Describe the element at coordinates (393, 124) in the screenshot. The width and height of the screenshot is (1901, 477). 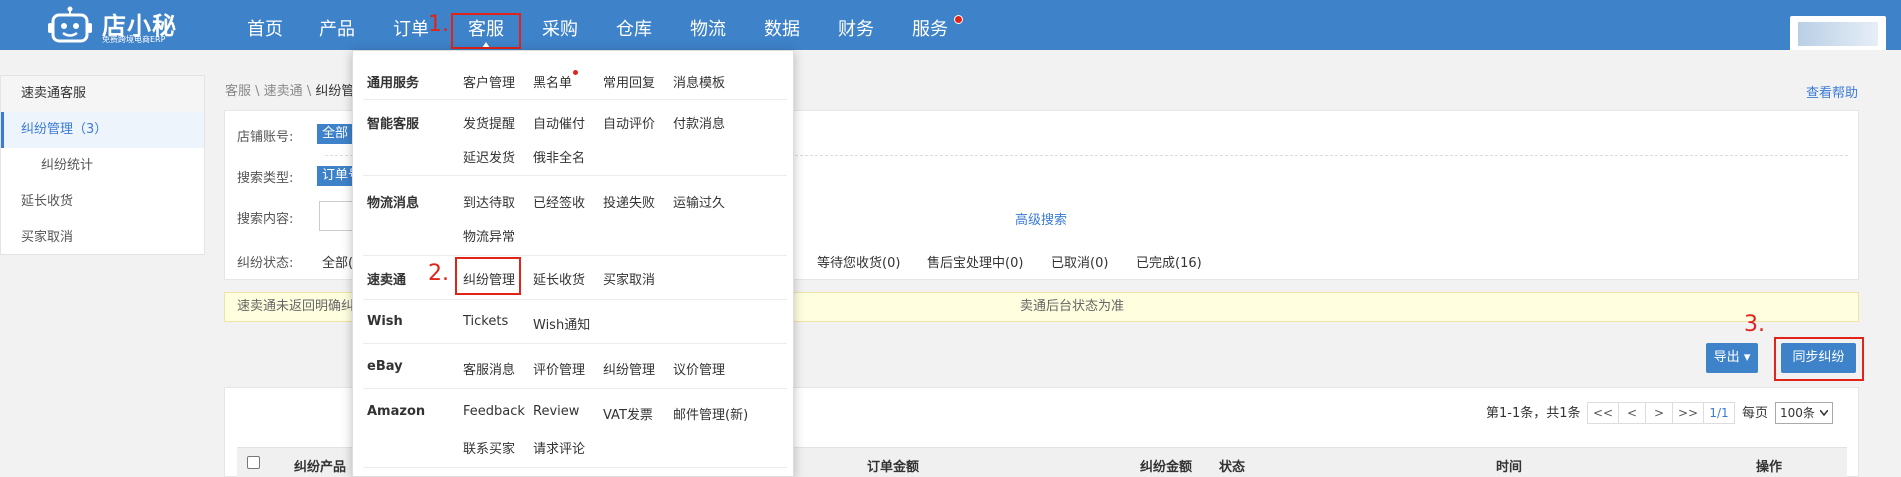
I see `menu-category-smart-service: 智能客服` at that location.